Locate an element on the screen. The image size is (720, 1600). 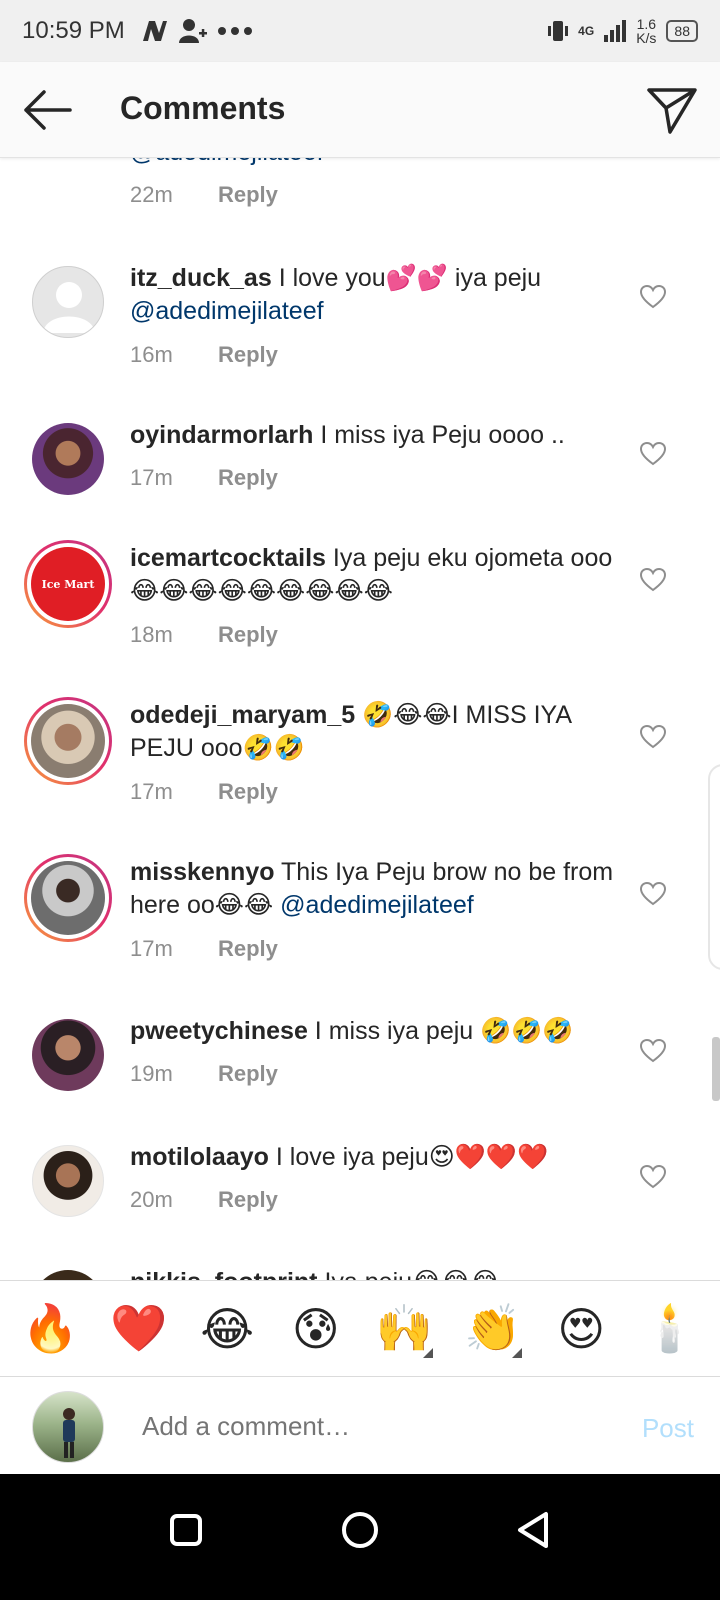
avatar: Ice Mart is located at coordinates (68, 584).